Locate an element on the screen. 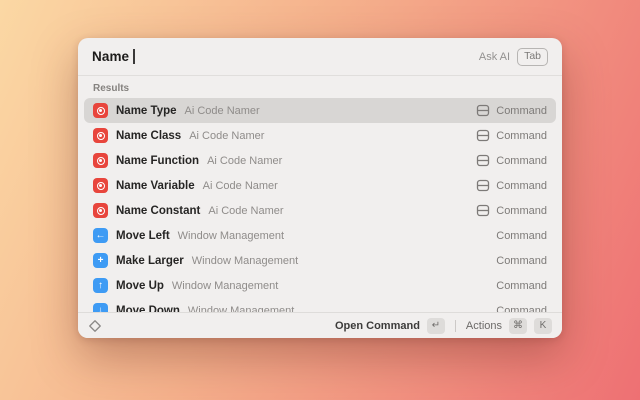 Image resolution: width=640 pixels, height=400 pixels. cmd-key-badge: ⌘ is located at coordinates (518, 325).